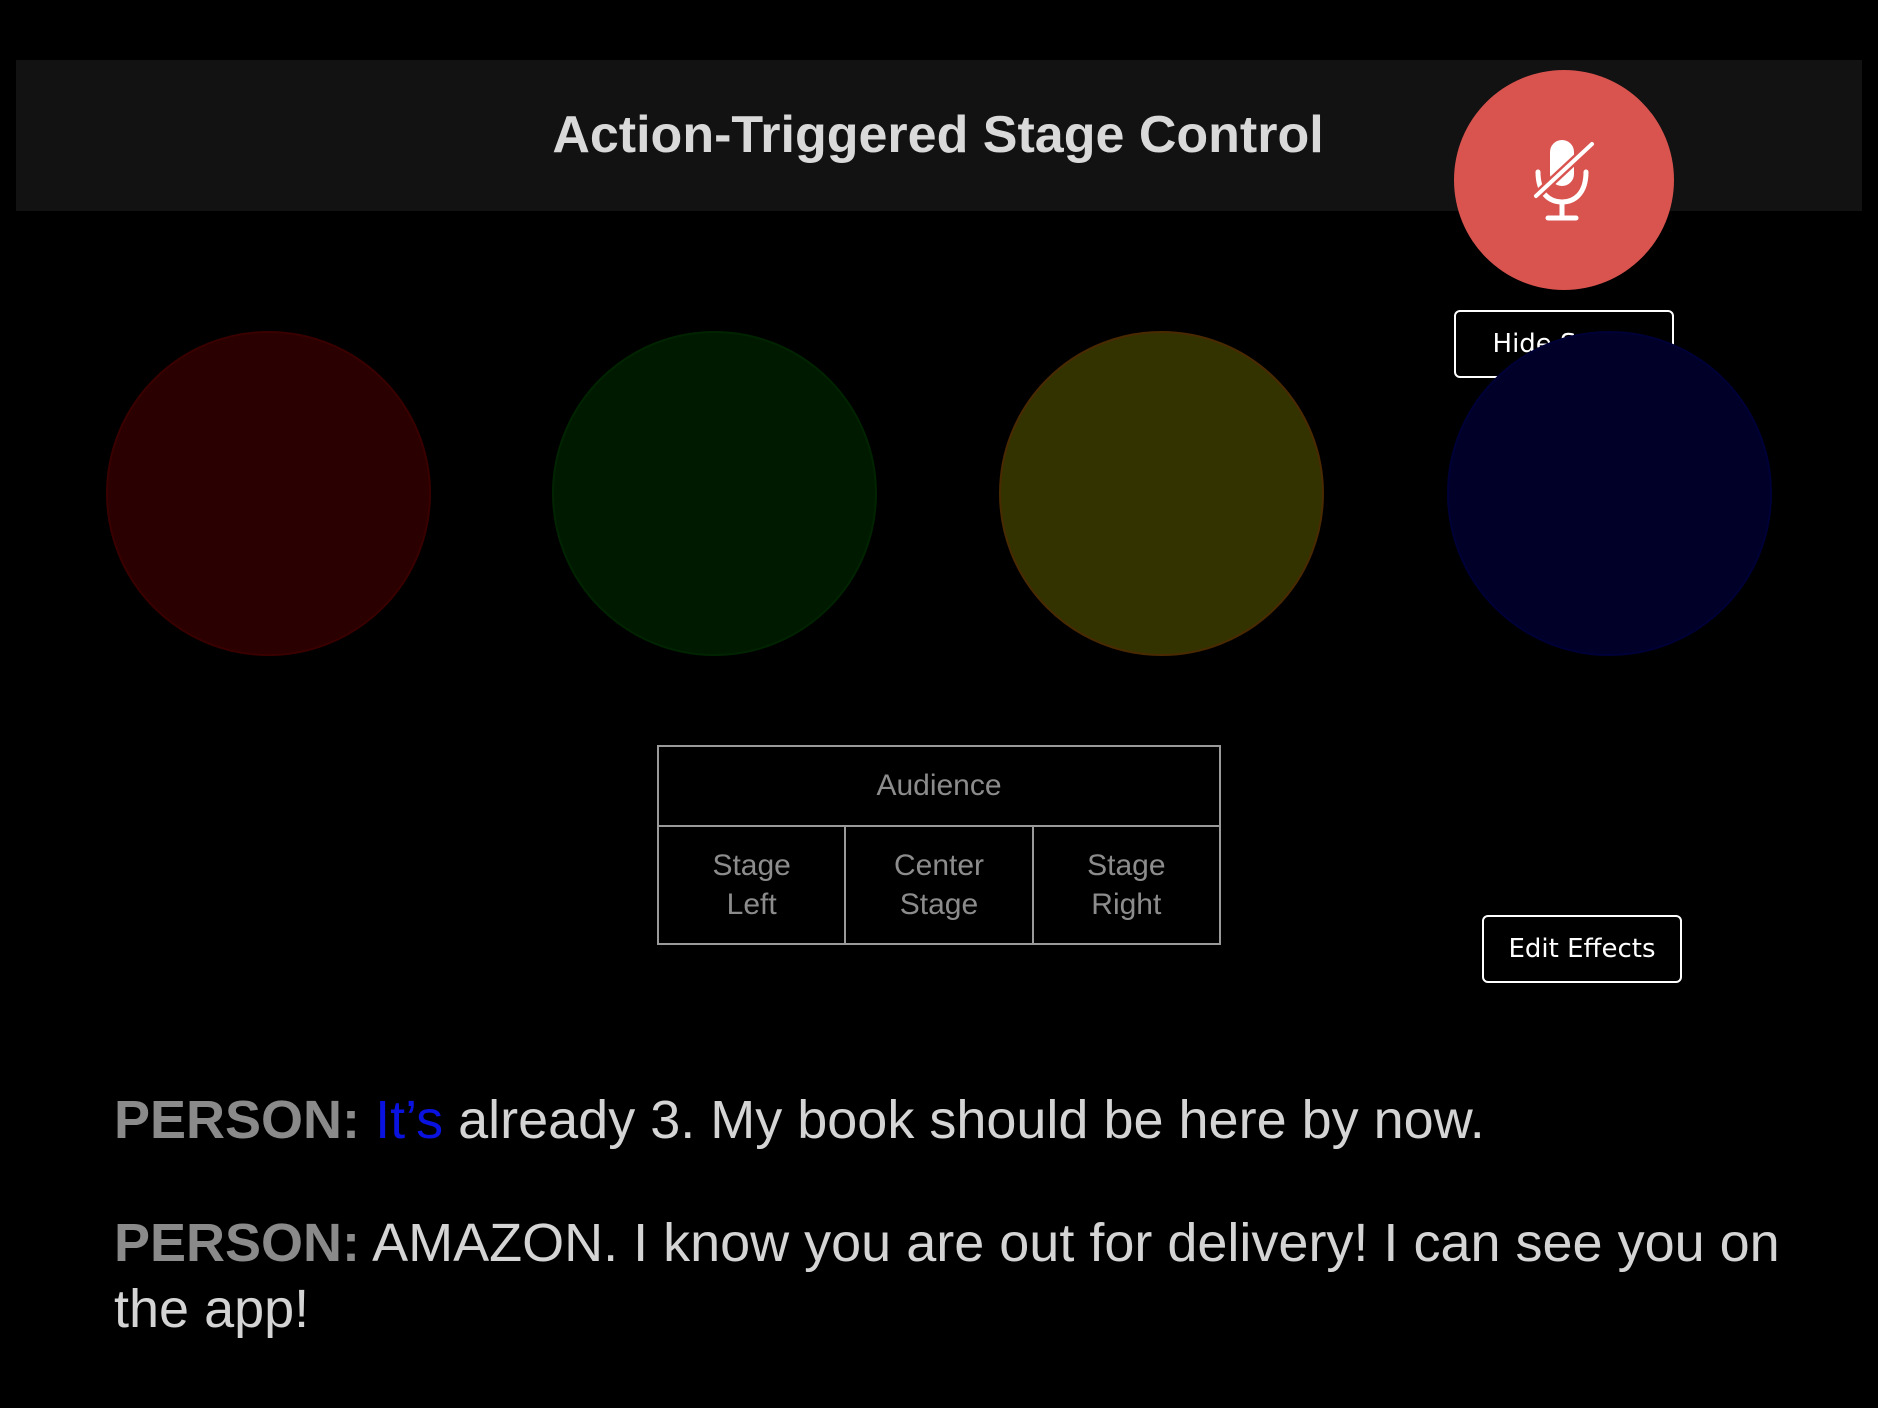 The width and height of the screenshot is (1878, 1408). Describe the element at coordinates (939, 786) in the screenshot. I see `audience-cell: Audience` at that location.